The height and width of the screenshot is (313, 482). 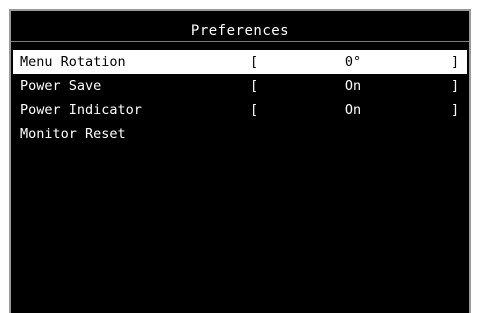 What do you see at coordinates (240, 31) in the screenshot?
I see `panel-title: Preferences` at bounding box center [240, 31].